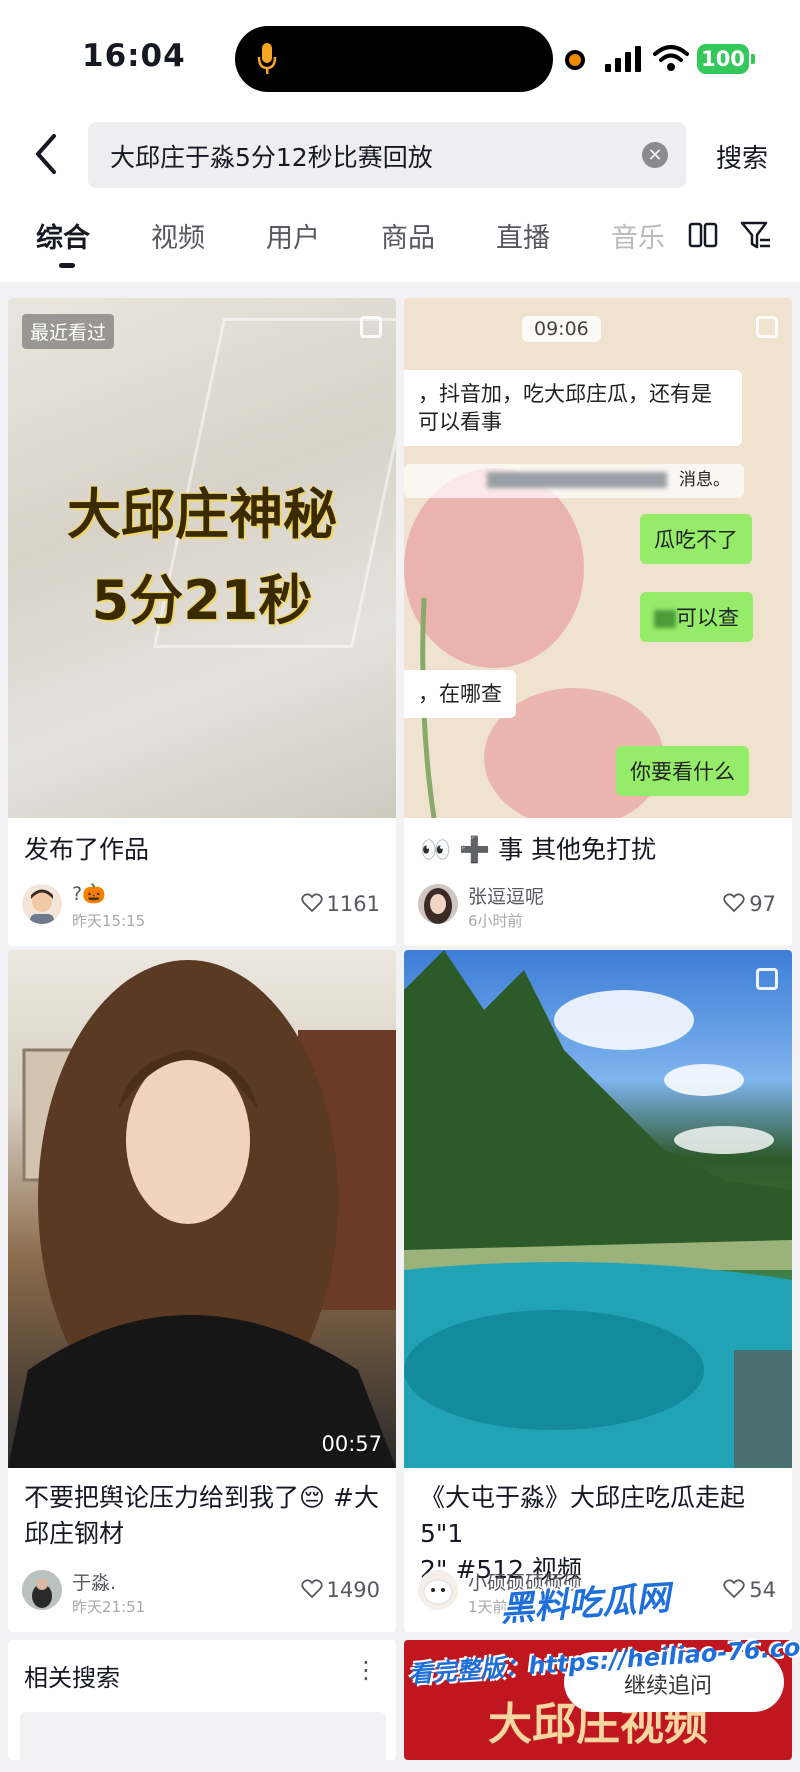 This screenshot has height=1772, width=800. Describe the element at coordinates (353, 904) in the screenshot. I see `like-count-value: 1161` at that location.